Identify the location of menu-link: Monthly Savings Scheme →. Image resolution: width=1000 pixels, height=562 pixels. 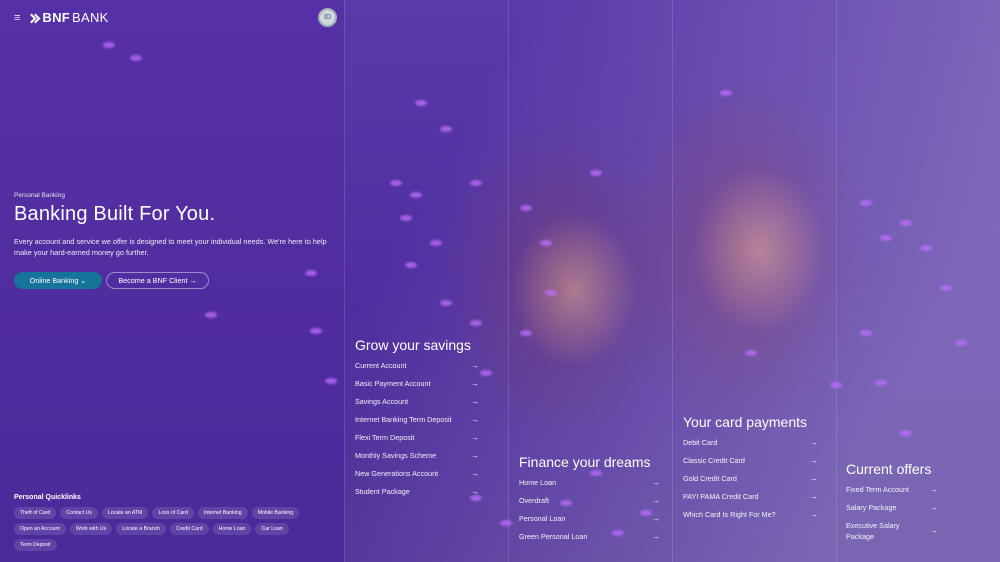
(417, 456).